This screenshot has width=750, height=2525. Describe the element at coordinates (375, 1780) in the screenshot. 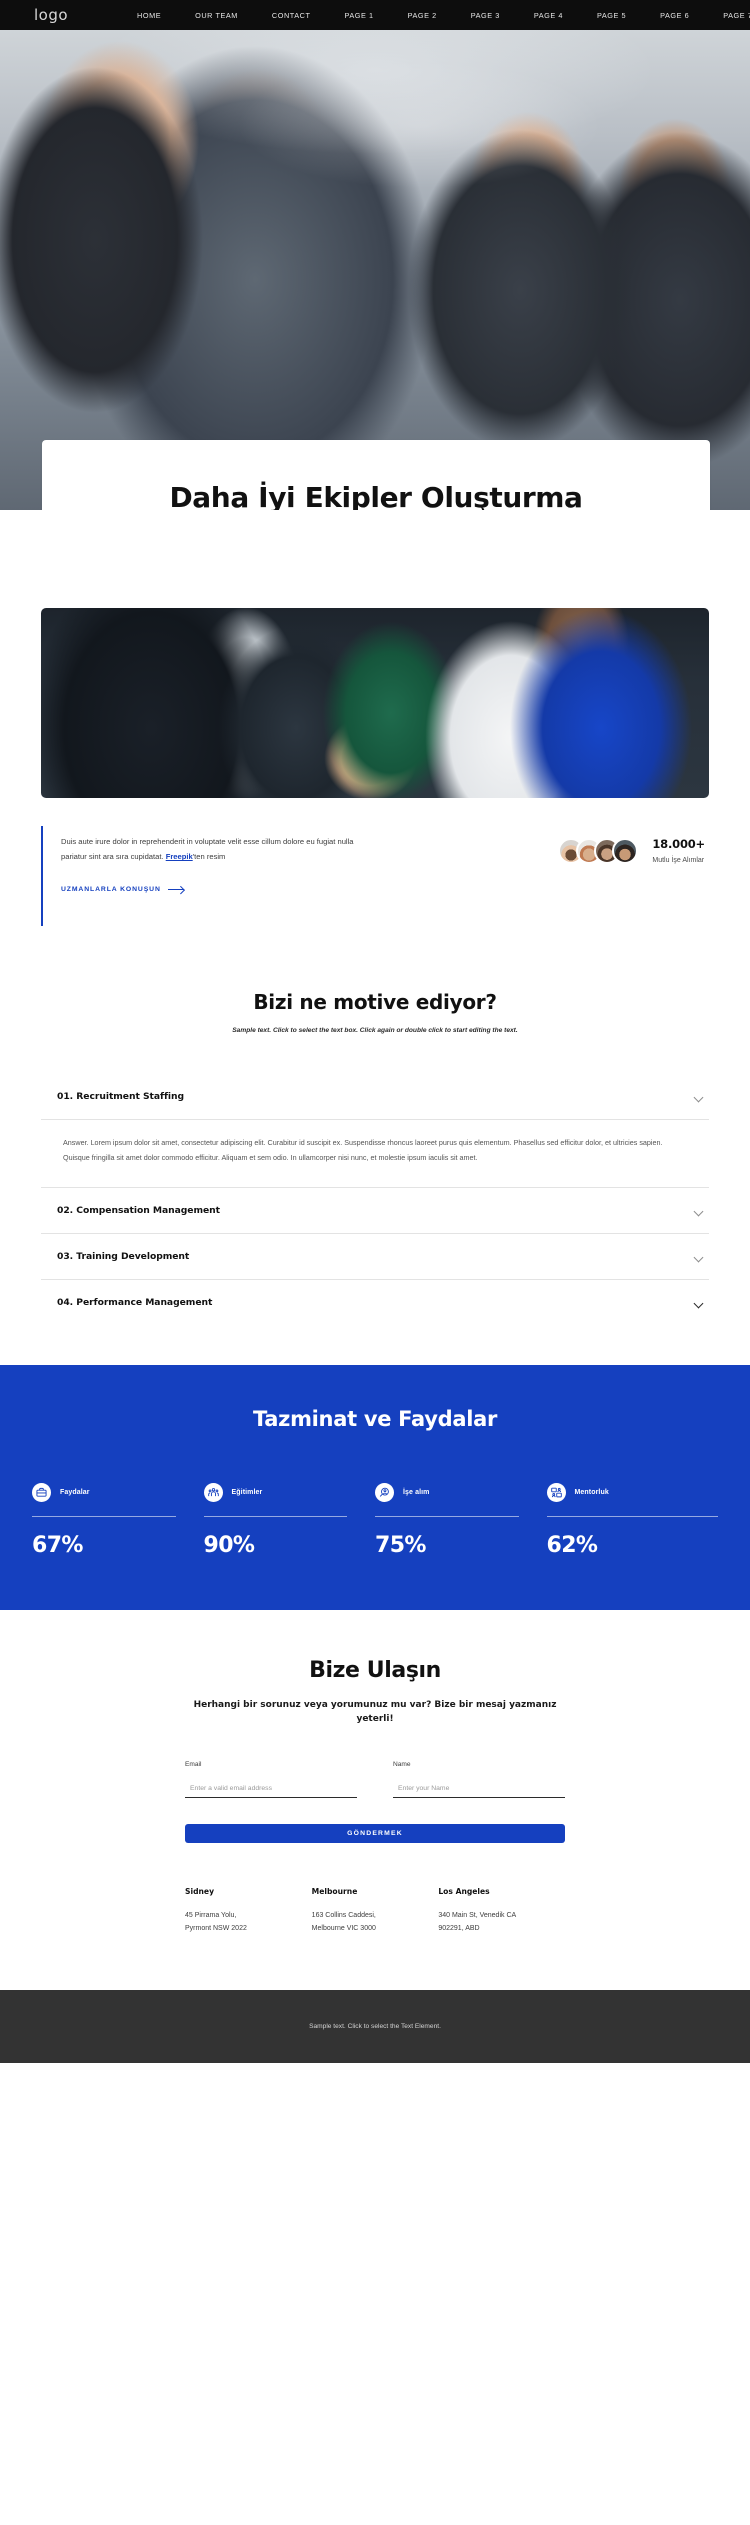

I see `form-fields-row: Email Name` at that location.